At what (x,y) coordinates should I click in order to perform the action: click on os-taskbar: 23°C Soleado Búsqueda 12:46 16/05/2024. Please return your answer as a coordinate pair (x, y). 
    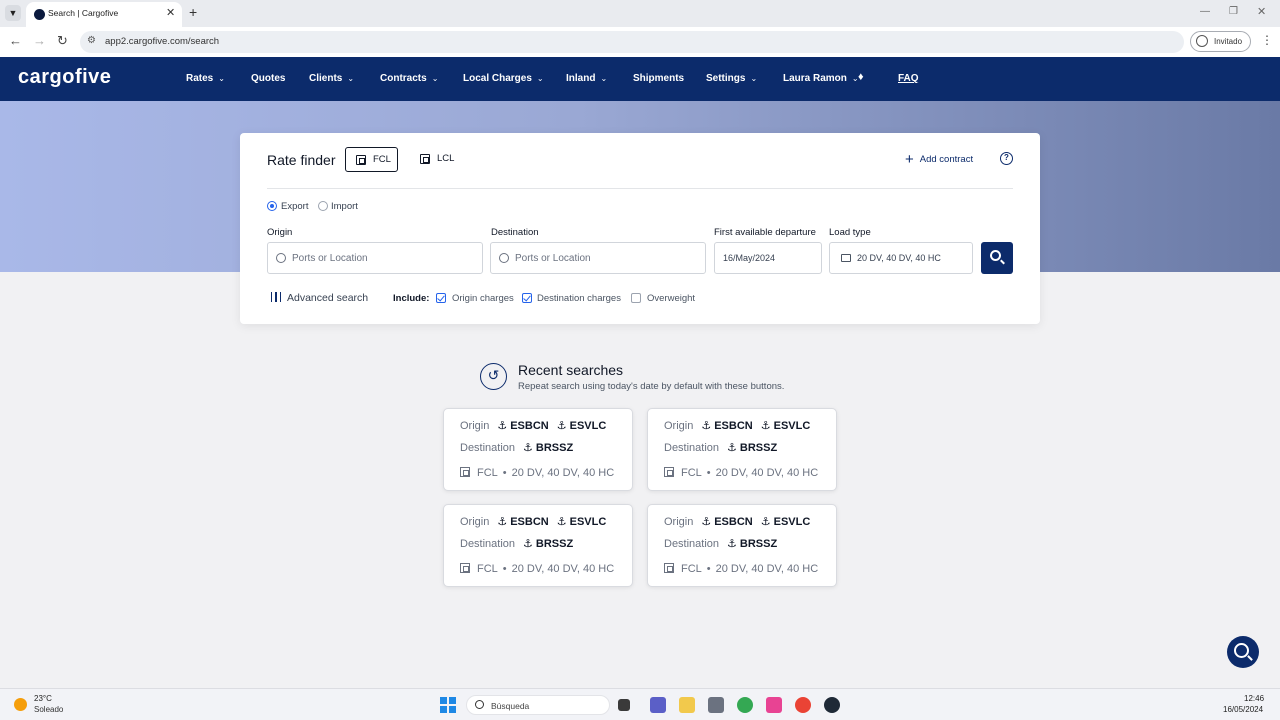
    Looking at the image, I should click on (640, 704).